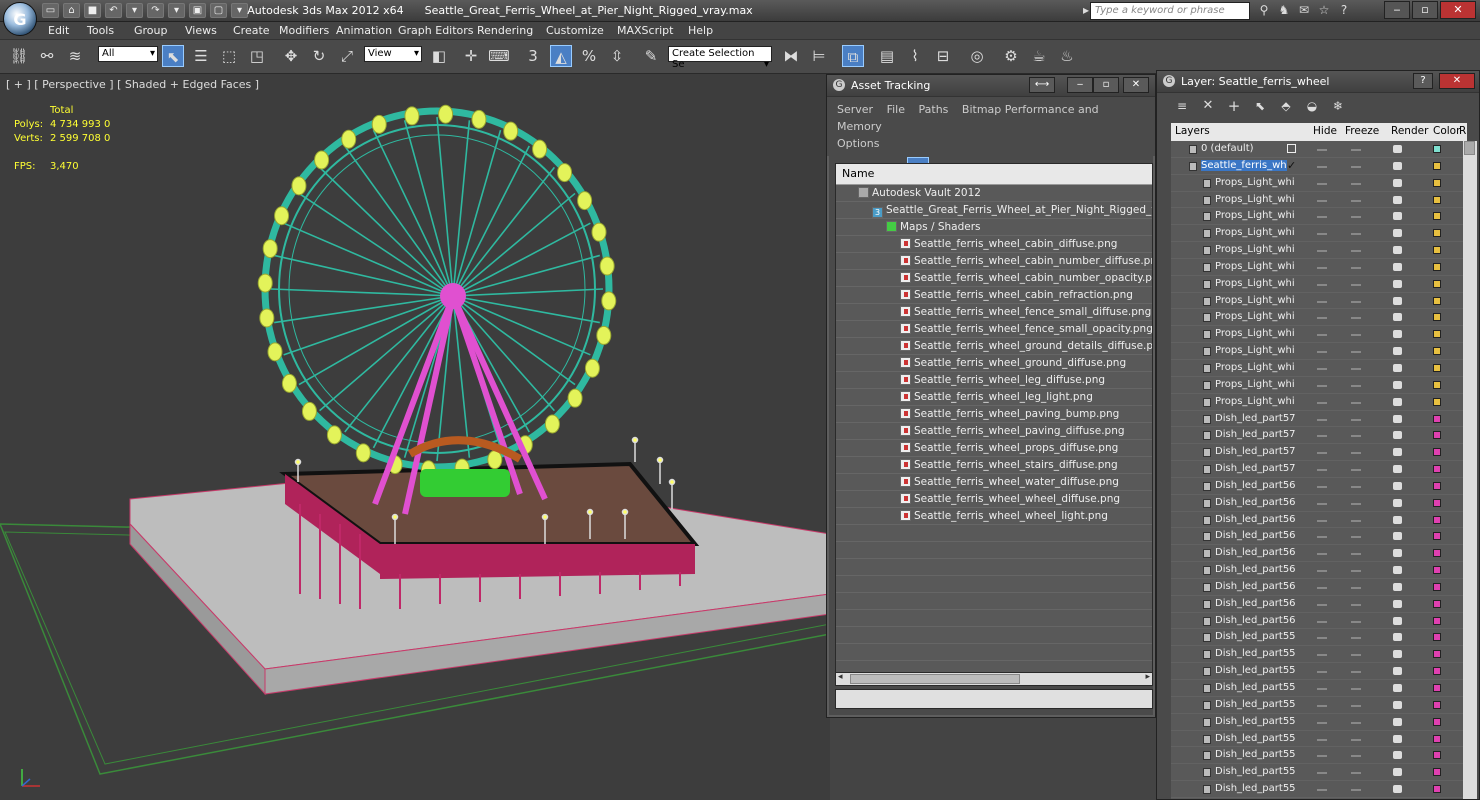 This screenshot has height=800, width=1480. What do you see at coordinates (896, 109) in the screenshot?
I see `asset-menu-file: File` at bounding box center [896, 109].